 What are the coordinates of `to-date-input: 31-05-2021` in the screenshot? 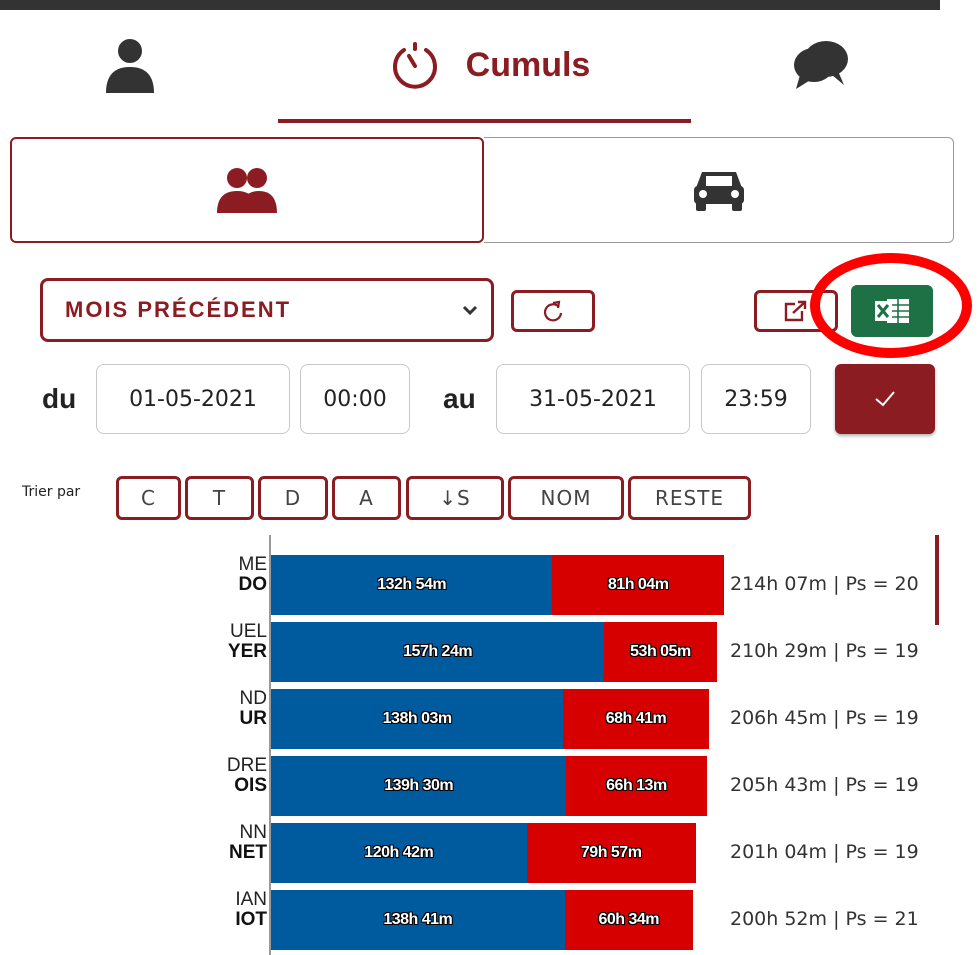 It's located at (593, 399).